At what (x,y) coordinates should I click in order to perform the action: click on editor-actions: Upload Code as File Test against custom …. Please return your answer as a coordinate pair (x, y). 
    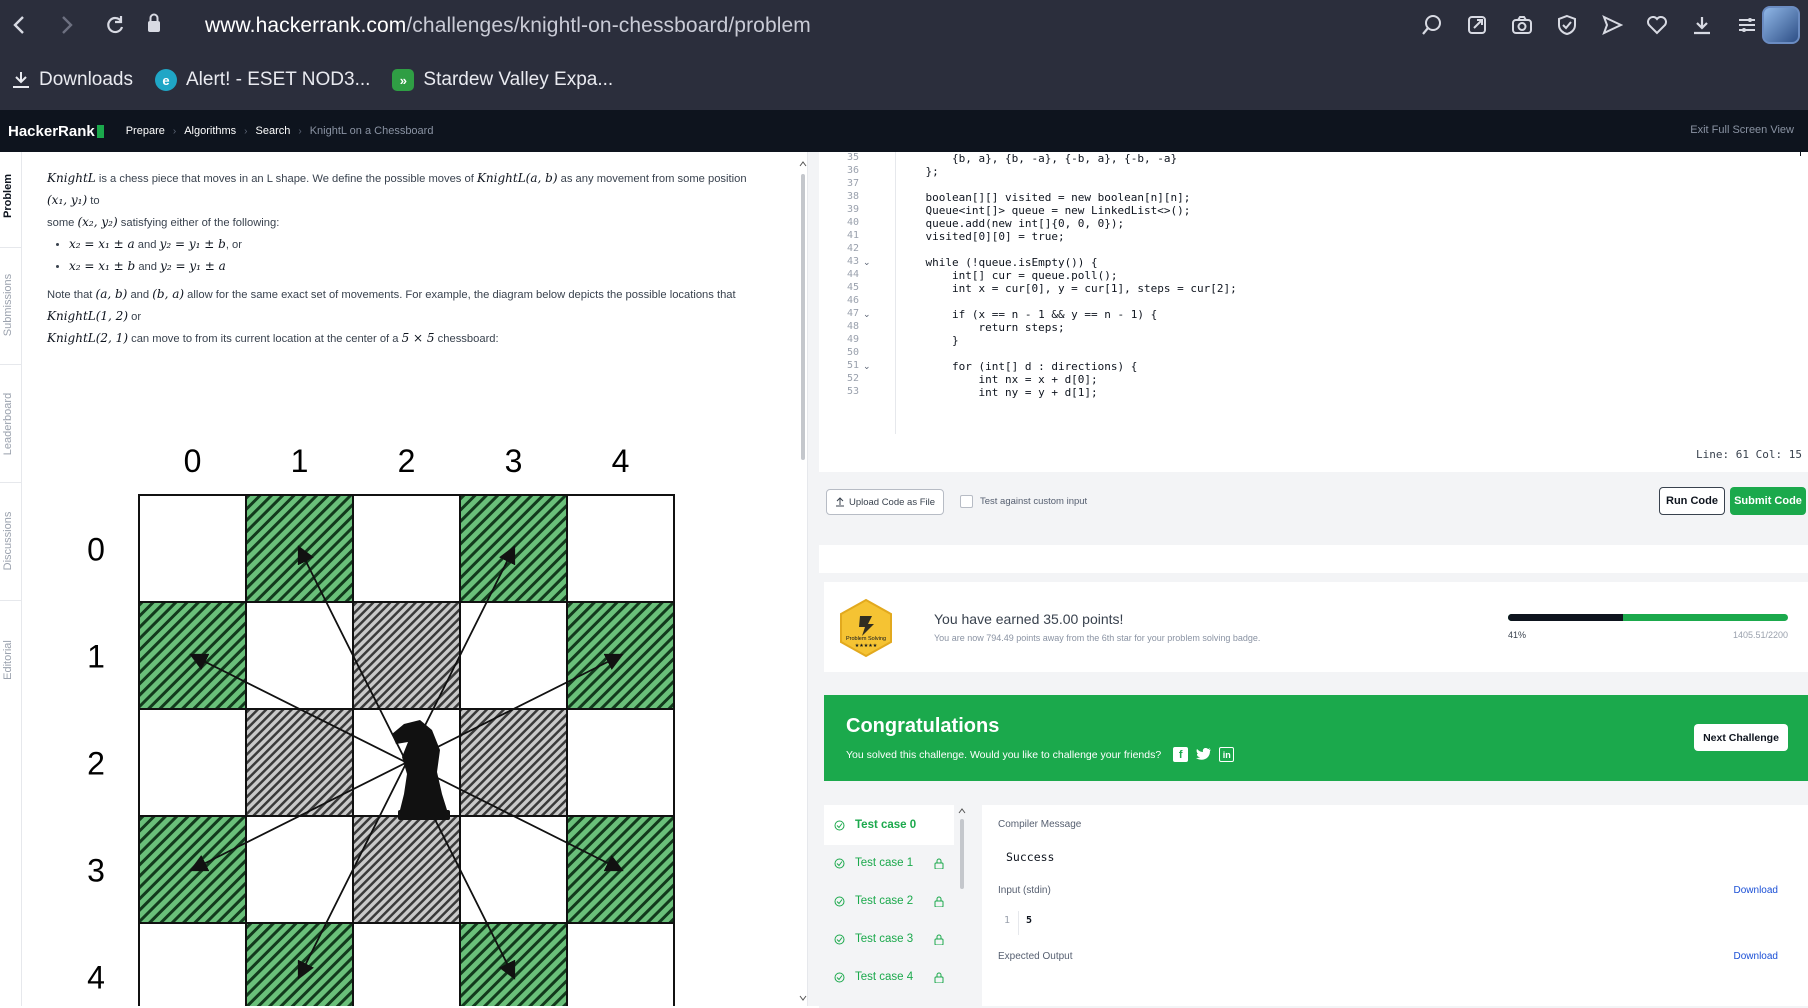
    Looking at the image, I should click on (1313, 501).